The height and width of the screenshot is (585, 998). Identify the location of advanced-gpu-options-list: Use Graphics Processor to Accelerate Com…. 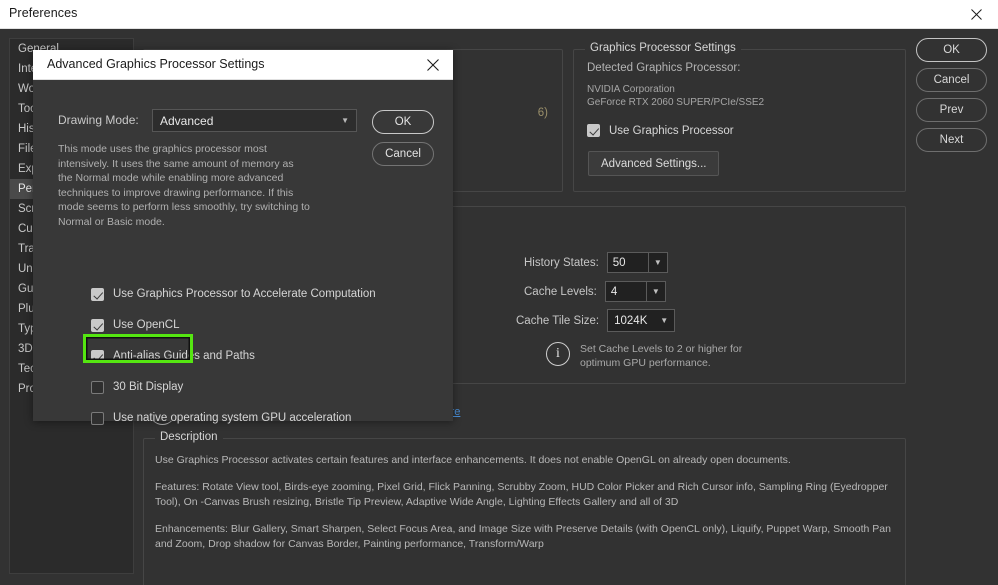
(233, 362).